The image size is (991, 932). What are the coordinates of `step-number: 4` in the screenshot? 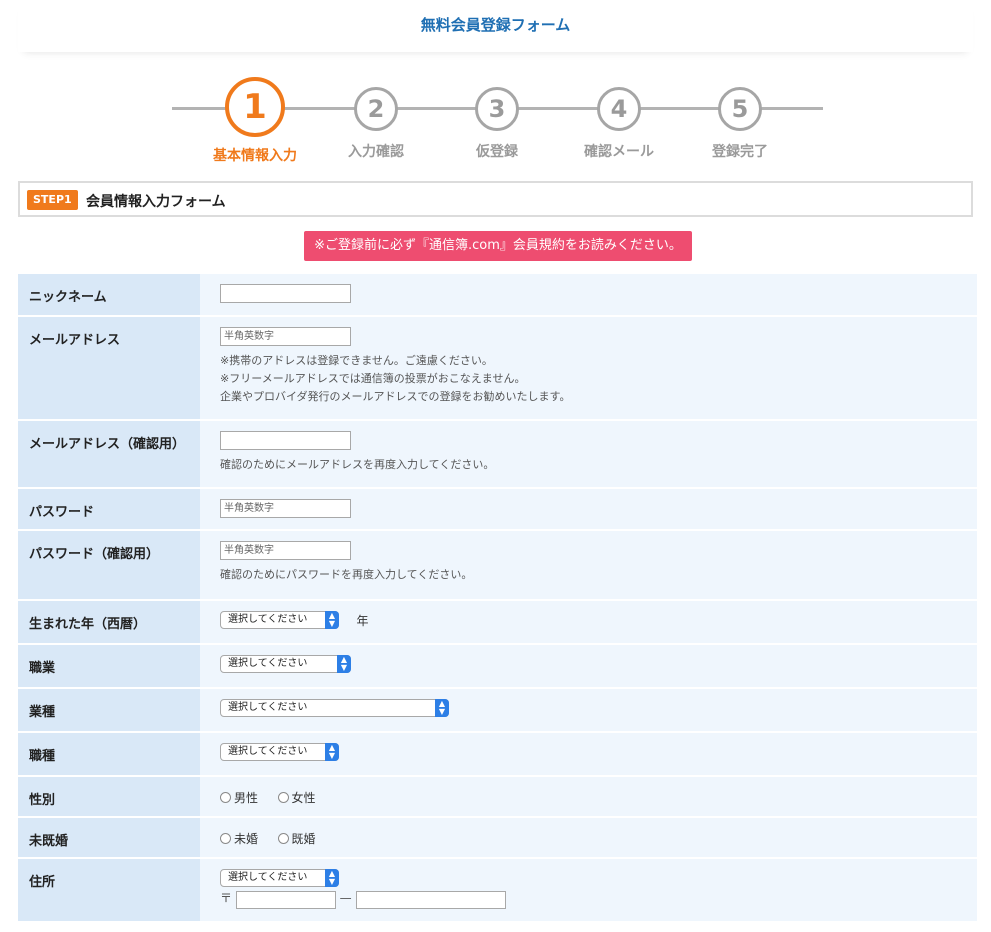 It's located at (619, 109).